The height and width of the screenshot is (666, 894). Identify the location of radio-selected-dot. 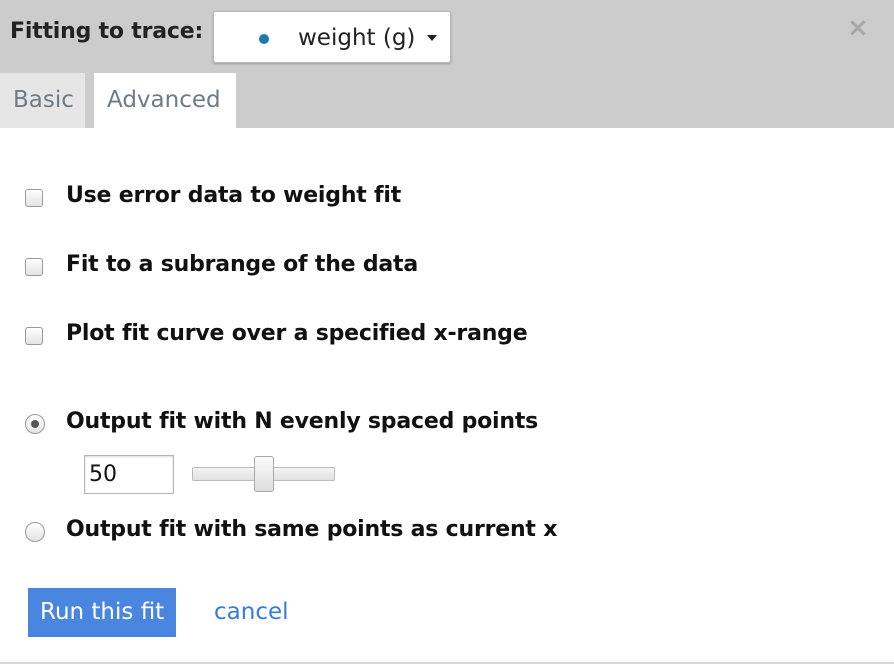
(35, 424).